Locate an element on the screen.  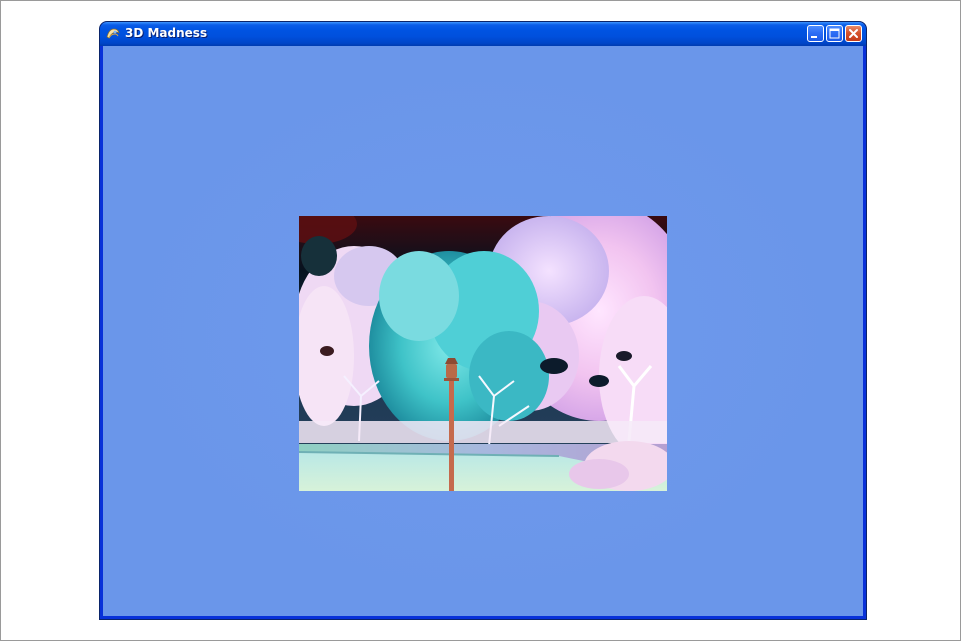
maximize-icon is located at coordinates (834, 33).